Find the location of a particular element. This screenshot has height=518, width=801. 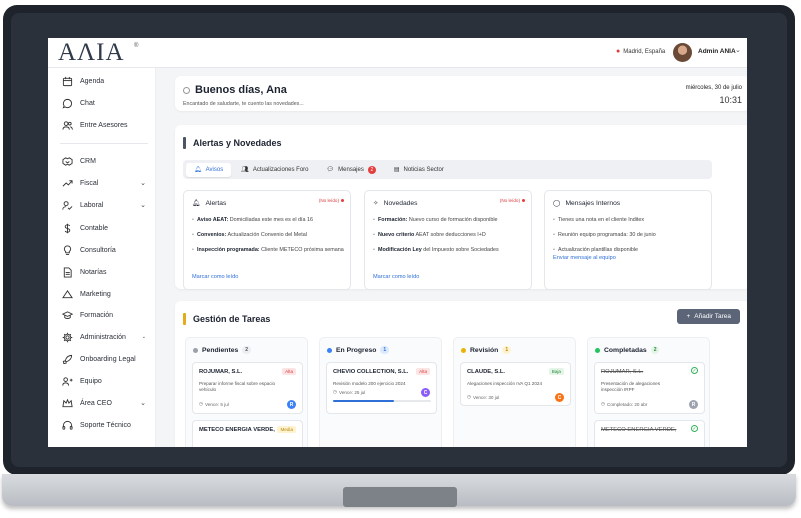

sidebar-item-chat: Chat is located at coordinates (107, 103).